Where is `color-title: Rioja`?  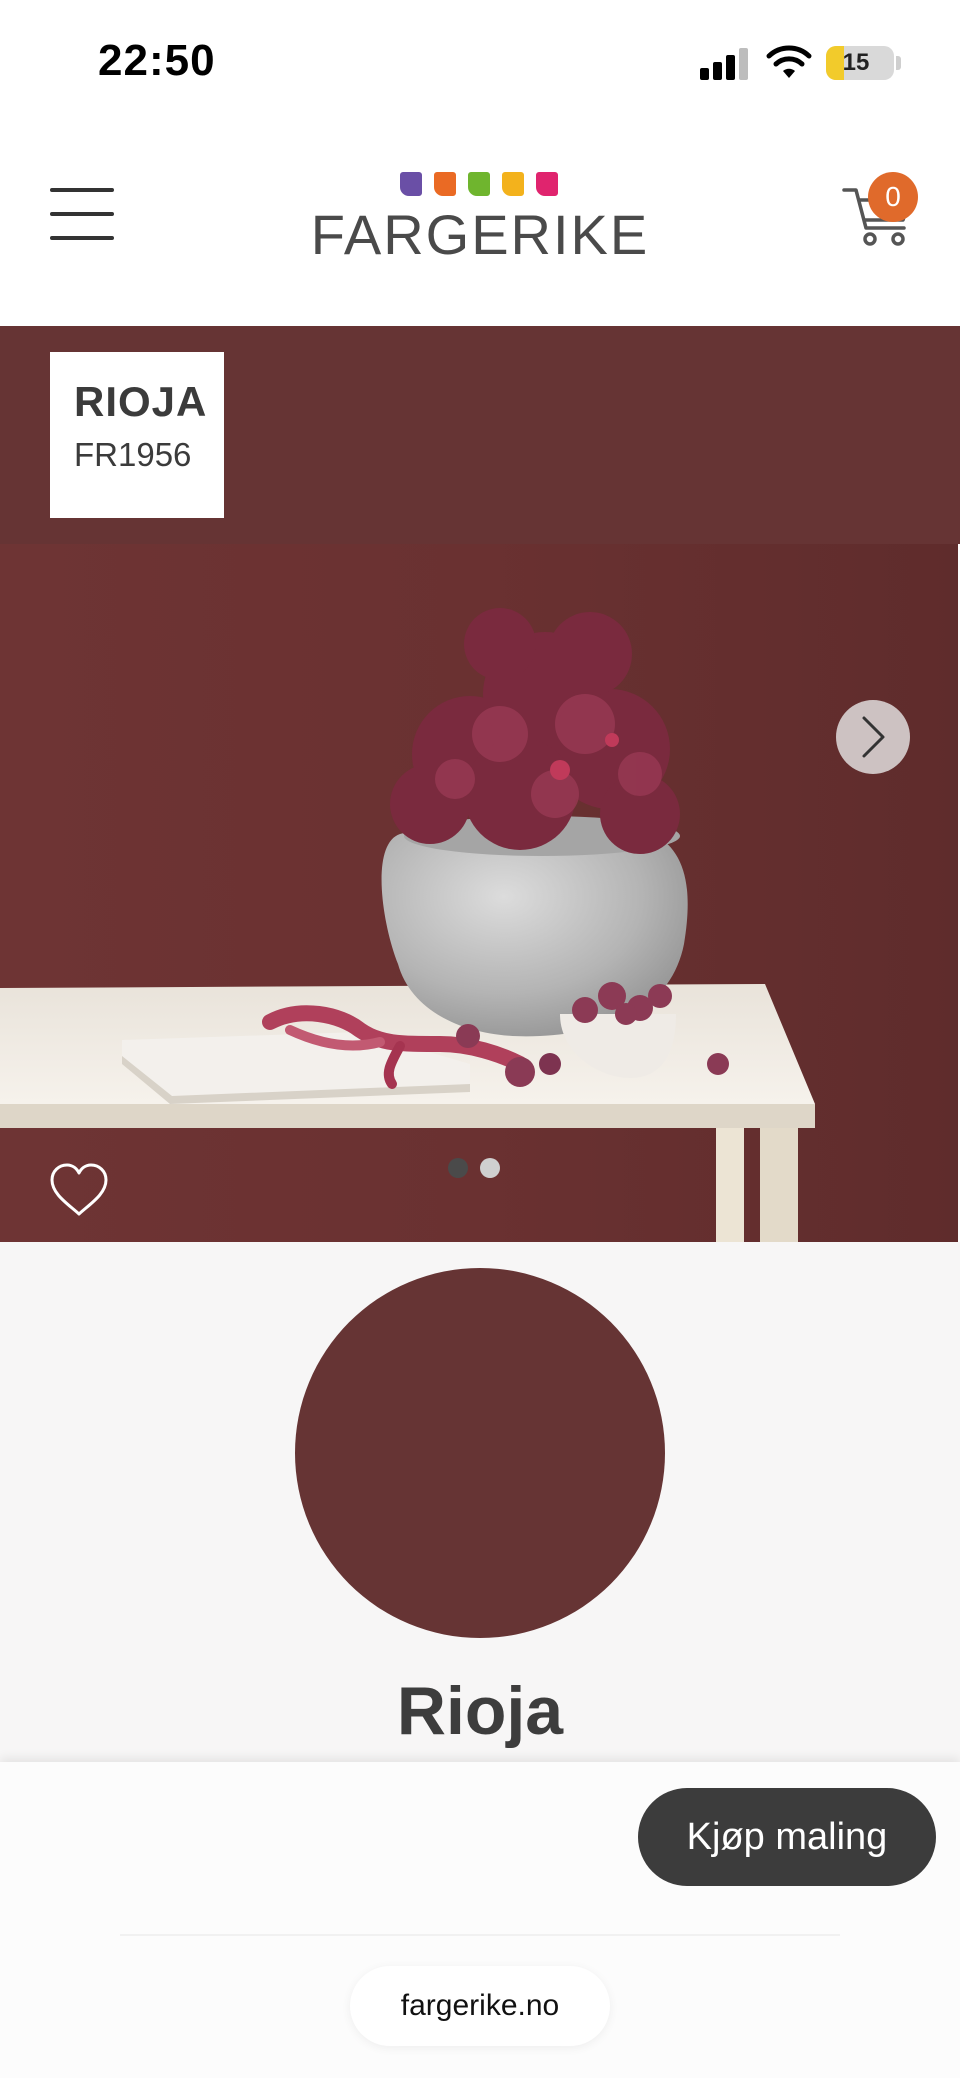
color-title: Rioja is located at coordinates (480, 1711).